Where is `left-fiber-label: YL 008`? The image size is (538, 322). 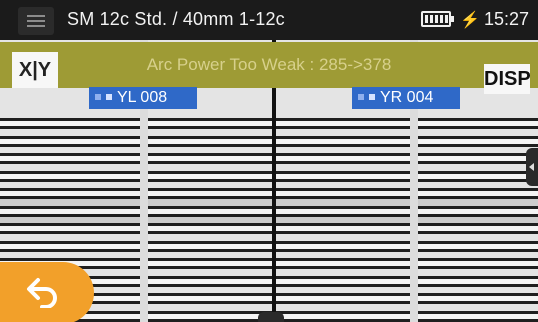
left-fiber-label: YL 008 is located at coordinates (143, 98).